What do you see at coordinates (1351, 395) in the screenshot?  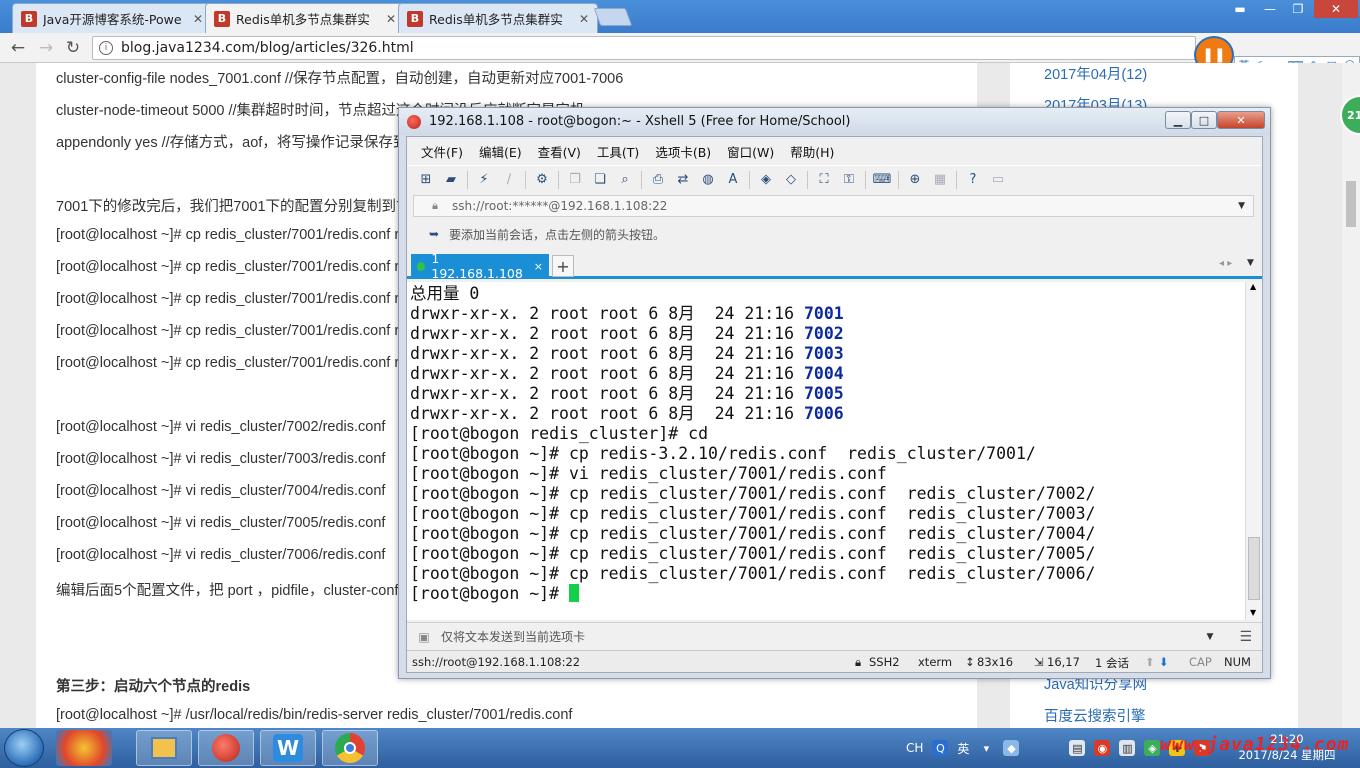 I see `page-scrollbar` at bounding box center [1351, 395].